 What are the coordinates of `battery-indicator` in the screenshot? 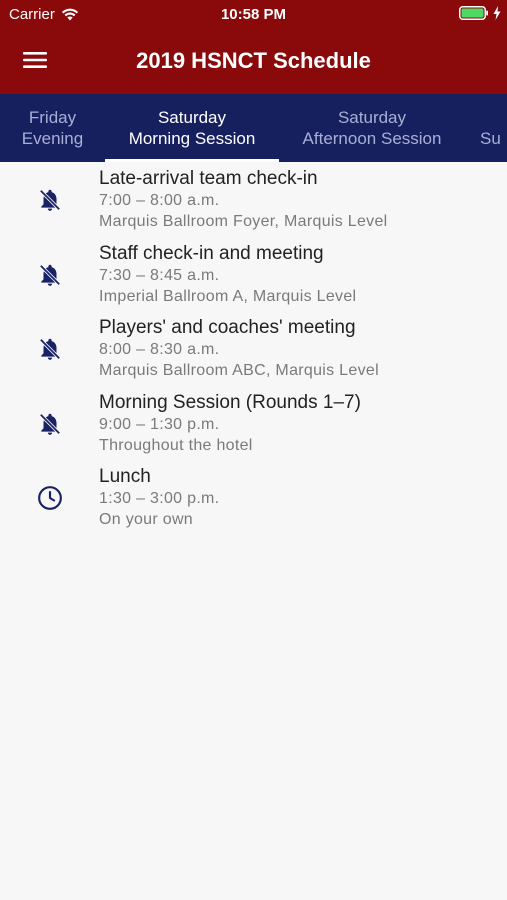 It's located at (480, 13).